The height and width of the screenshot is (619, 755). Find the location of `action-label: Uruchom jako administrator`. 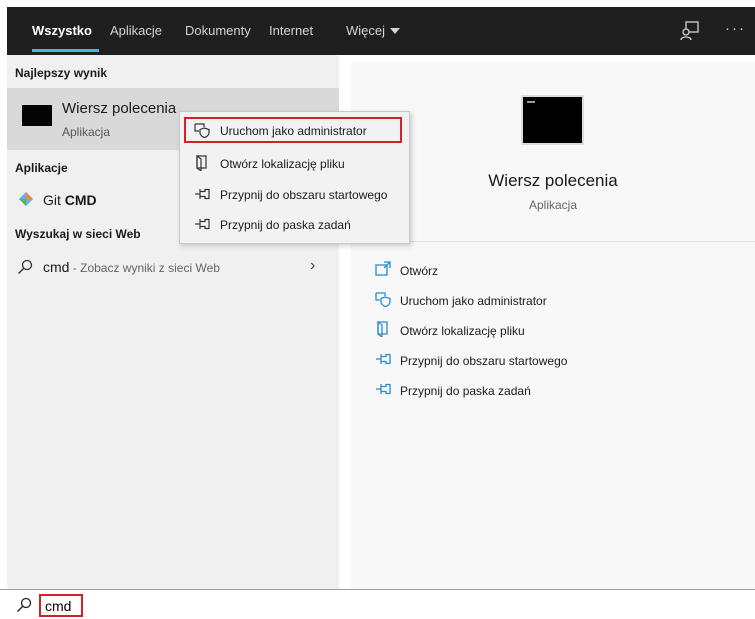

action-label: Uruchom jako administrator is located at coordinates (473, 301).